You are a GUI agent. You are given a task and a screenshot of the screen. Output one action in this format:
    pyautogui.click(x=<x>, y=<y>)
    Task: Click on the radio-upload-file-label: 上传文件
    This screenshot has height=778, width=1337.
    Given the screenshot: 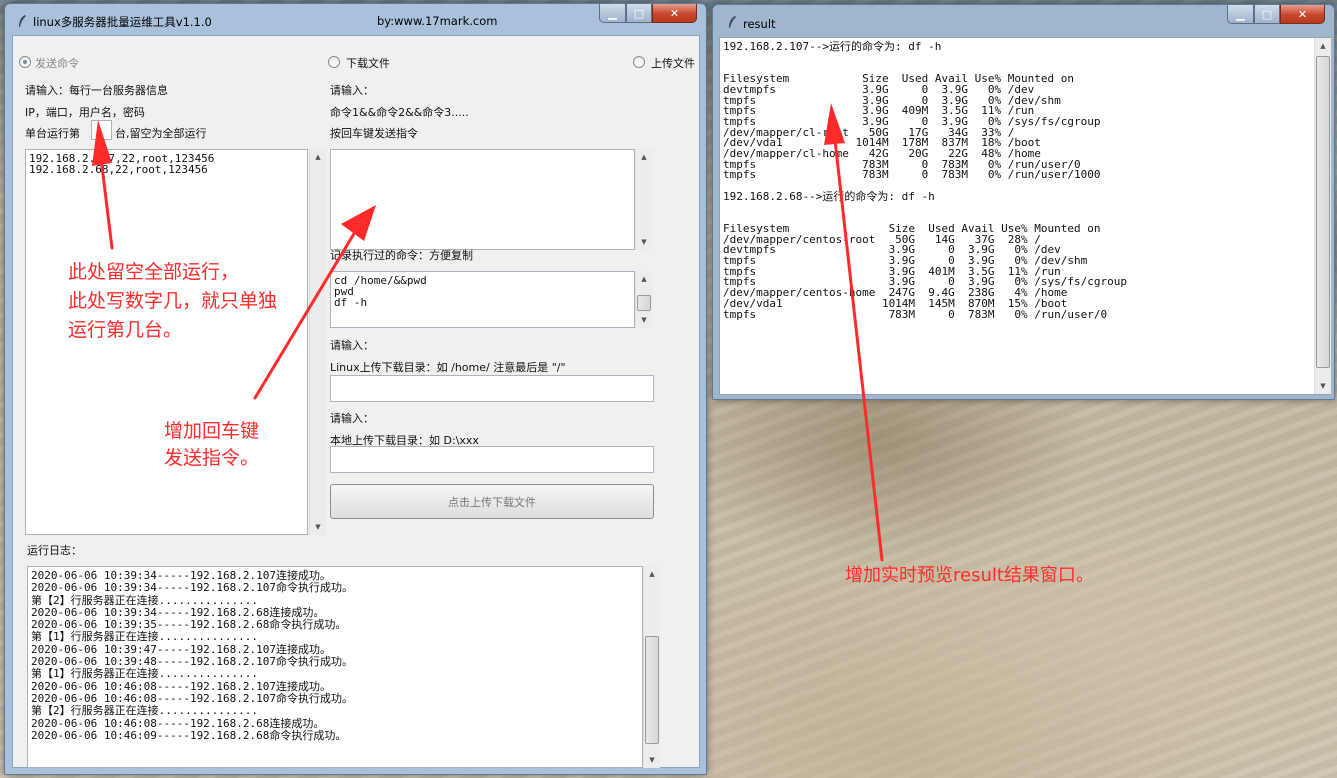 What is the action you would take?
    pyautogui.click(x=673, y=63)
    